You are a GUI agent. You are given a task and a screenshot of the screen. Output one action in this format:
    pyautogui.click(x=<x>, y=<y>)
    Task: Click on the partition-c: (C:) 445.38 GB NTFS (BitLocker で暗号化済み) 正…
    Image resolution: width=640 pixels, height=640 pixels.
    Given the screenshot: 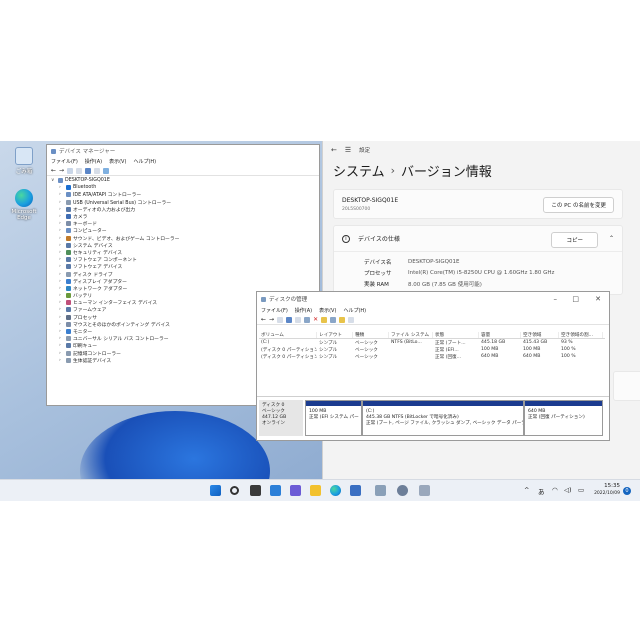 What is the action you would take?
    pyautogui.click(x=443, y=418)
    